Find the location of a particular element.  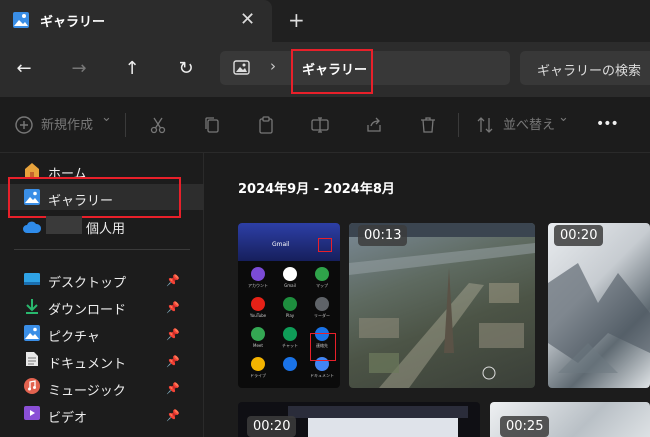

refresh-button: ↻ is located at coordinates (186, 68).